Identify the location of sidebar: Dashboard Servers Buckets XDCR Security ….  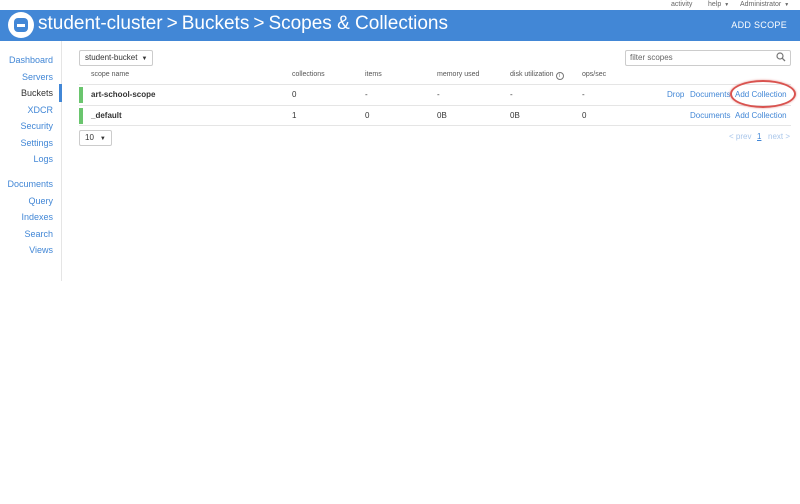
(31, 161).